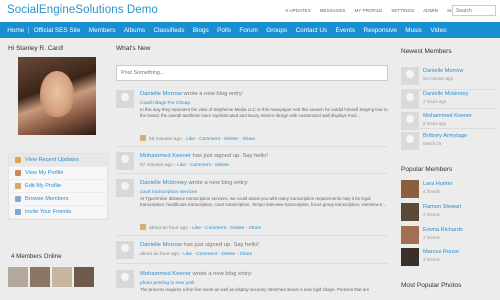 The width and height of the screenshot is (500, 300). I want to click on feed-divider, so click(252, 263).